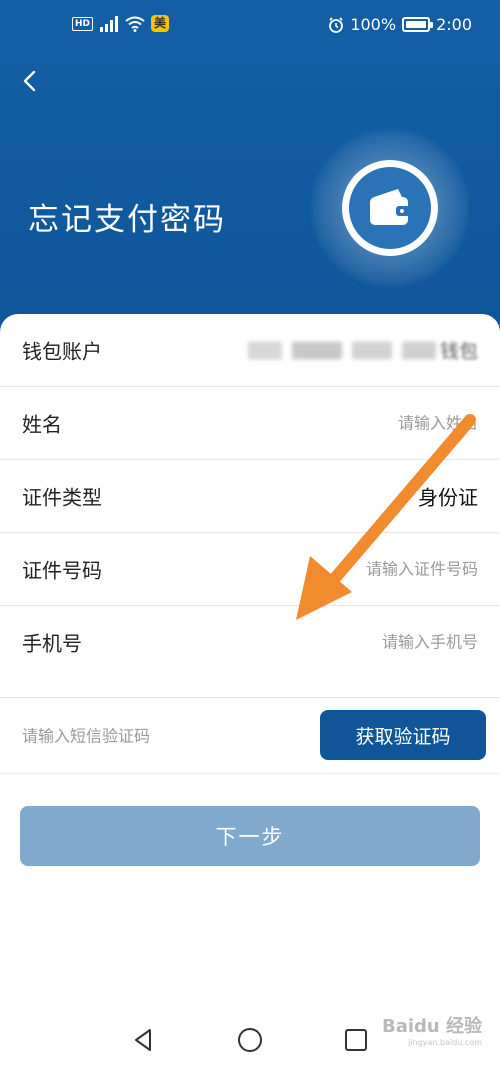 The height and width of the screenshot is (1070, 500). What do you see at coordinates (83, 23) in the screenshot?
I see `hd-badge: HD` at bounding box center [83, 23].